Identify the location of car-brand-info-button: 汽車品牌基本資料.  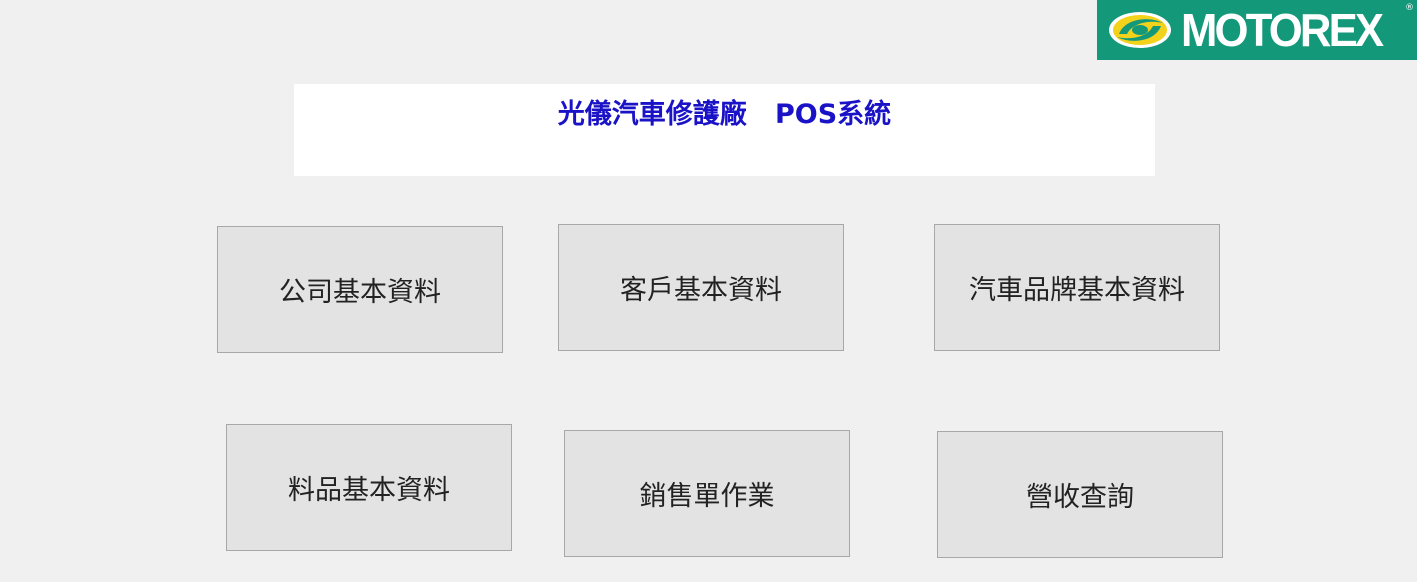
(1077, 287).